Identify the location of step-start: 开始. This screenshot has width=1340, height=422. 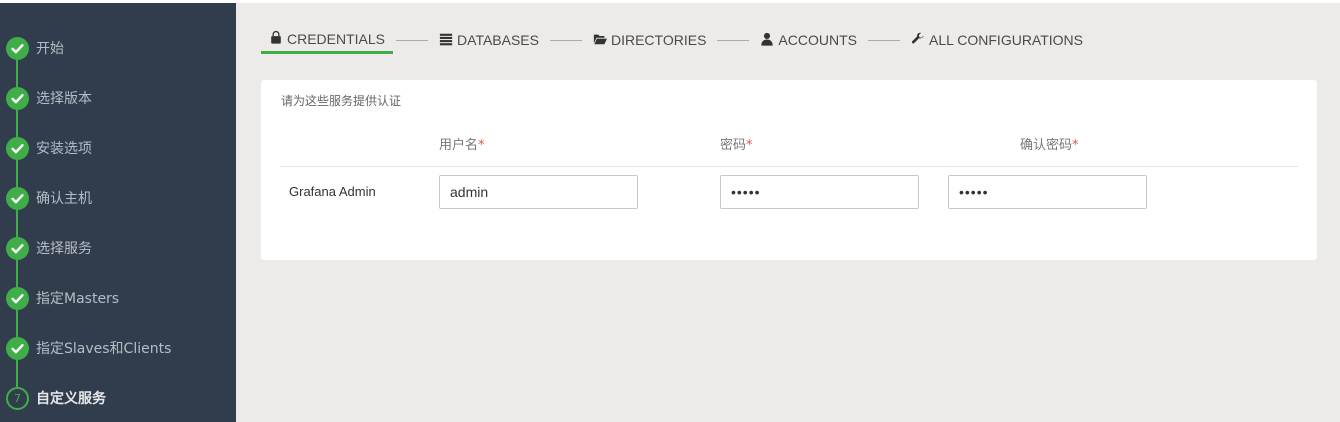
(118, 48).